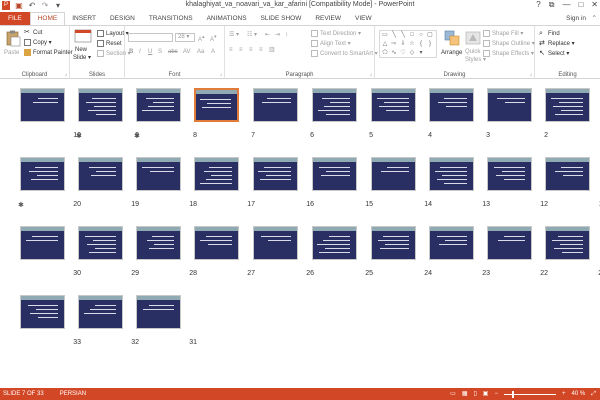 The width and height of the screenshot is (600, 400). I want to click on cut-button: ✂ Cut, so click(33, 33).